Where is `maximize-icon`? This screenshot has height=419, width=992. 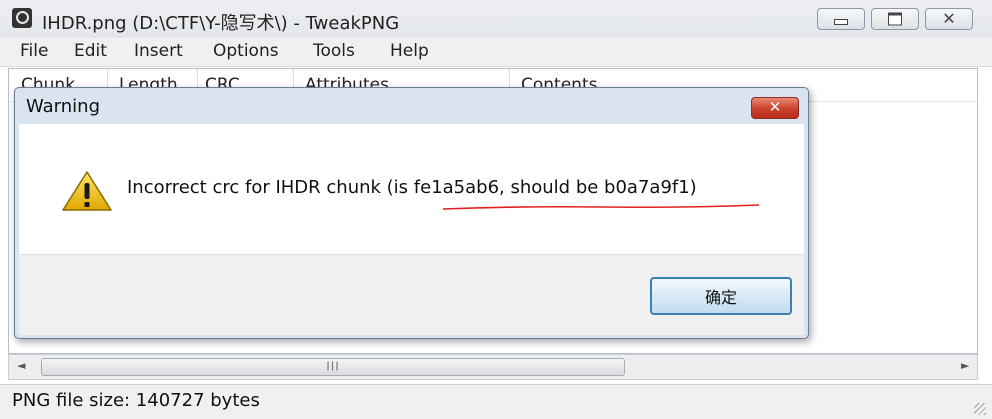
maximize-icon is located at coordinates (895, 19).